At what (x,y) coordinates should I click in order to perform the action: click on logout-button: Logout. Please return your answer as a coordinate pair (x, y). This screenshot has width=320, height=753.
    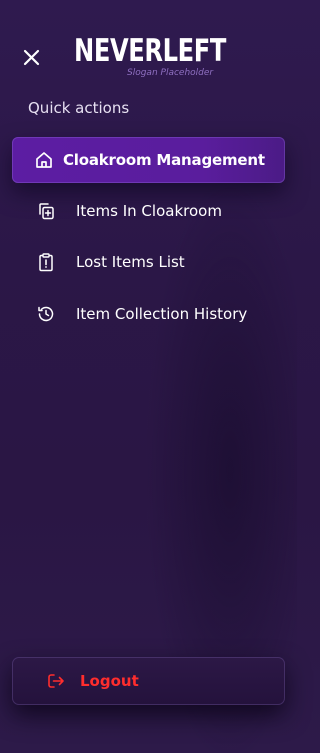
    Looking at the image, I should click on (148, 681).